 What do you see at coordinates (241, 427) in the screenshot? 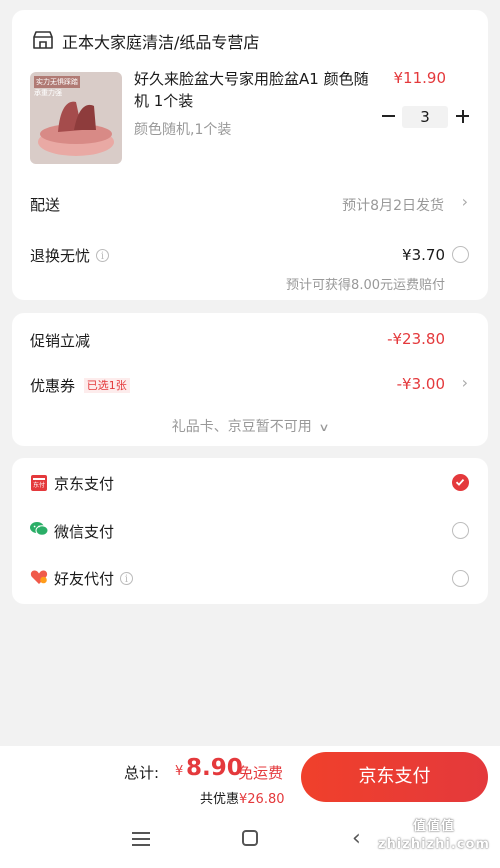
I see `giftcard-note: 礼品卡、京豆暂不可用` at bounding box center [241, 427].